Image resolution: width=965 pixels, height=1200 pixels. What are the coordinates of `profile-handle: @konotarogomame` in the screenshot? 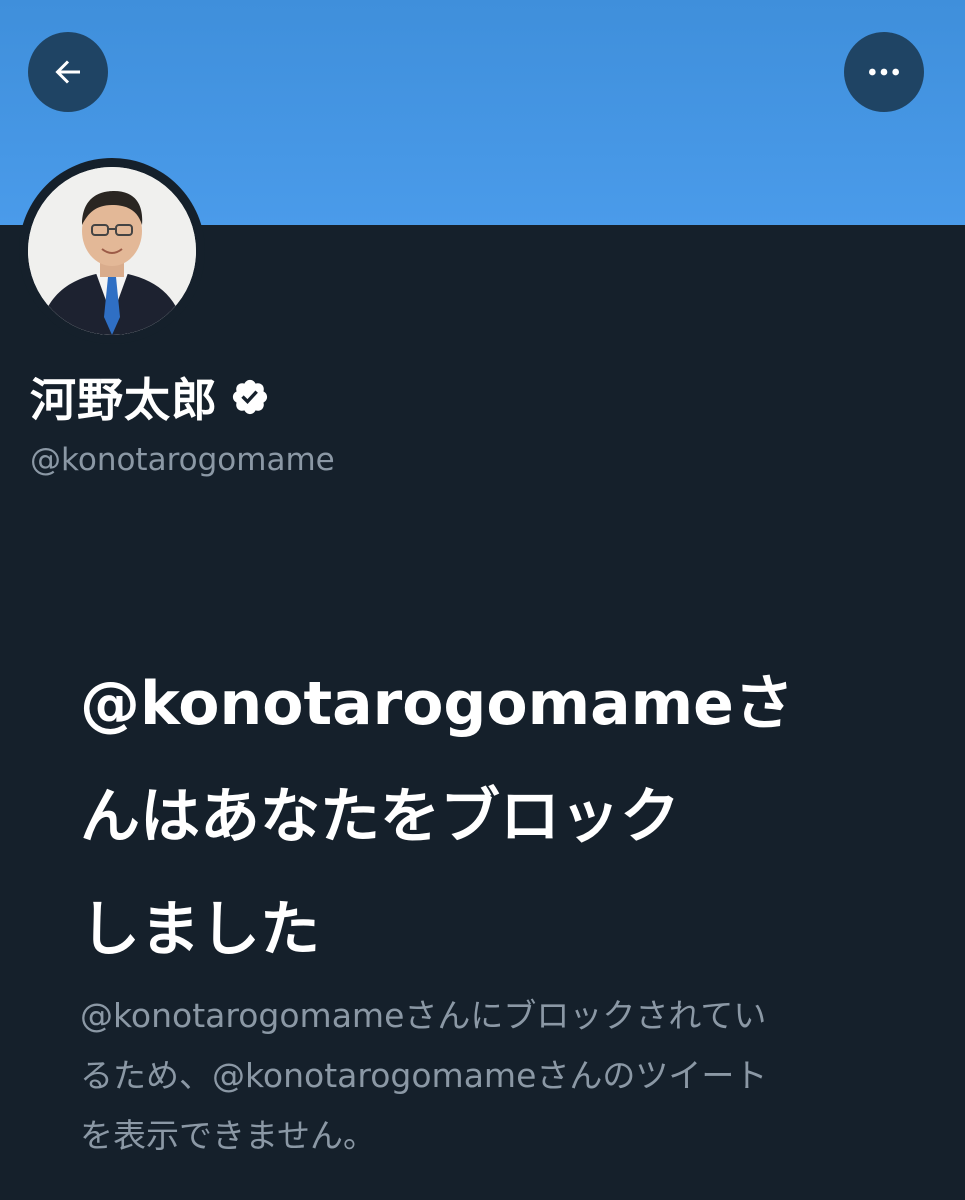 It's located at (182, 460).